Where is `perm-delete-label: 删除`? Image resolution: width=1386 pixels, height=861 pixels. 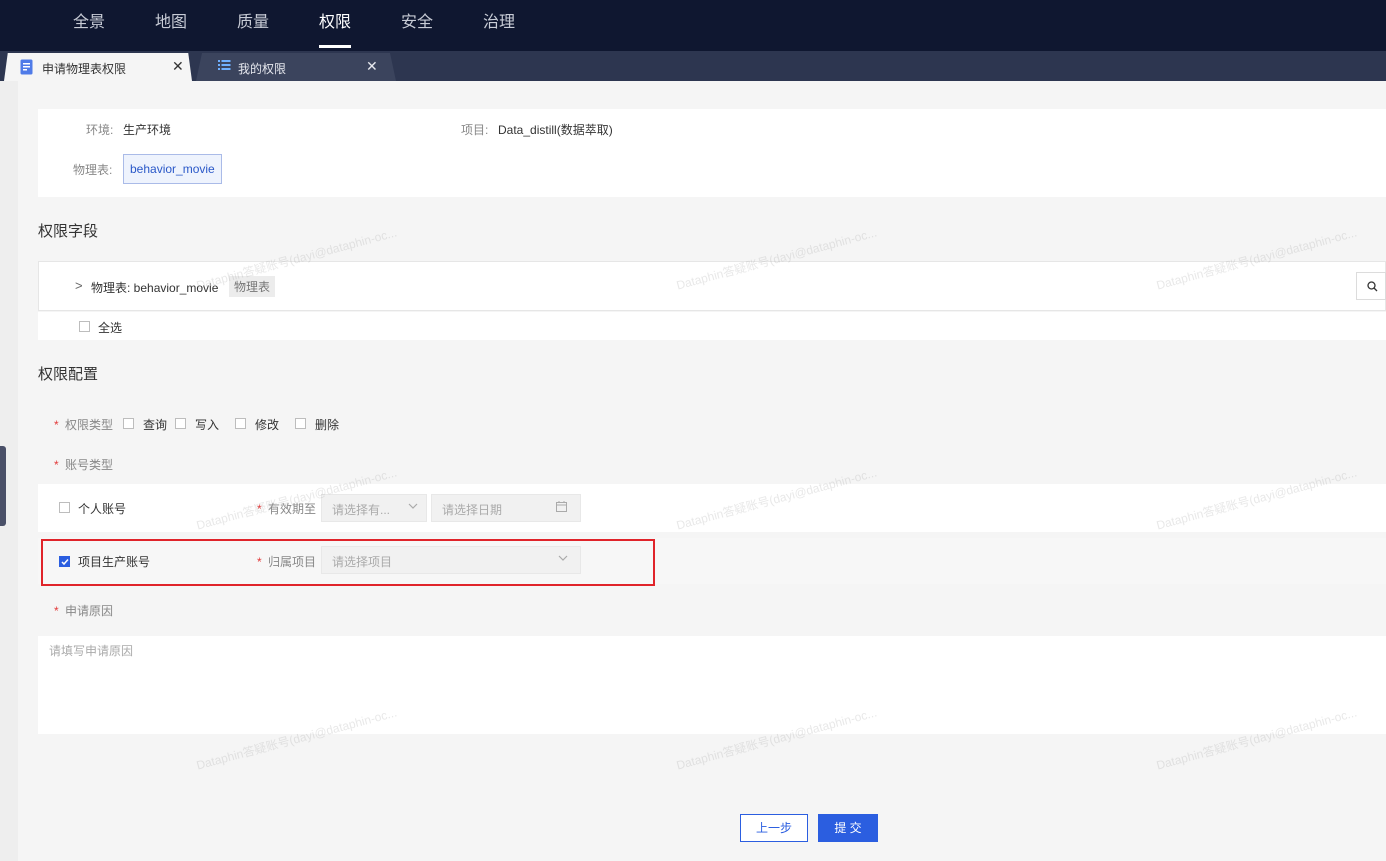
perm-delete-label: 删除 is located at coordinates (327, 425).